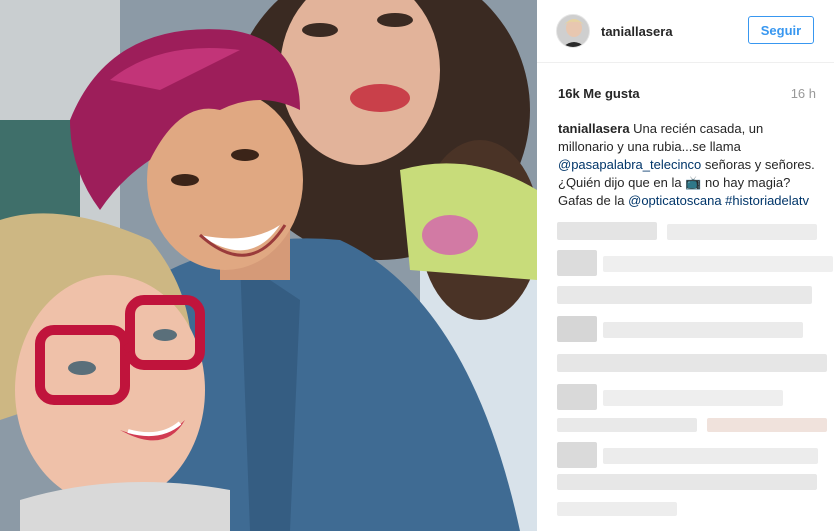 The image size is (834, 531). What do you see at coordinates (781, 30) in the screenshot?
I see `follow-button: Seguir` at bounding box center [781, 30].